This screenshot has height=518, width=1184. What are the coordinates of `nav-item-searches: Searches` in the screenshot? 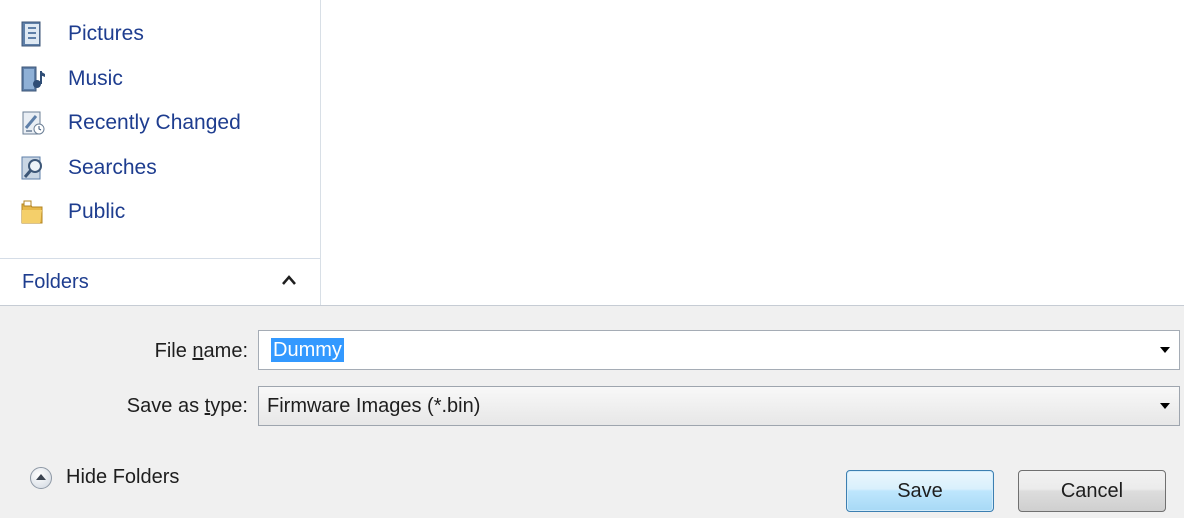 It's located at (160, 168).